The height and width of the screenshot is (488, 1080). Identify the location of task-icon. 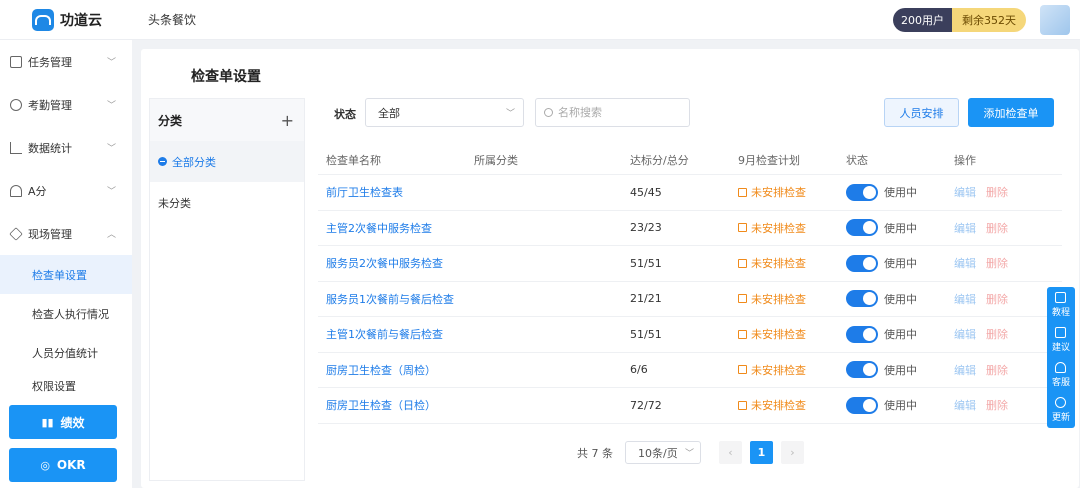
(16, 61).